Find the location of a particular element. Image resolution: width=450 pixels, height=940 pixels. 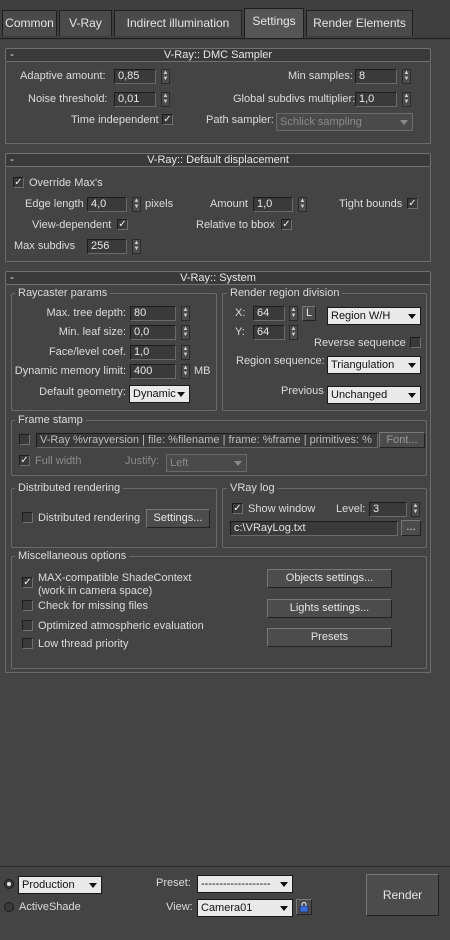

tight-bounds-checkbox: ✓ is located at coordinates (412, 203).